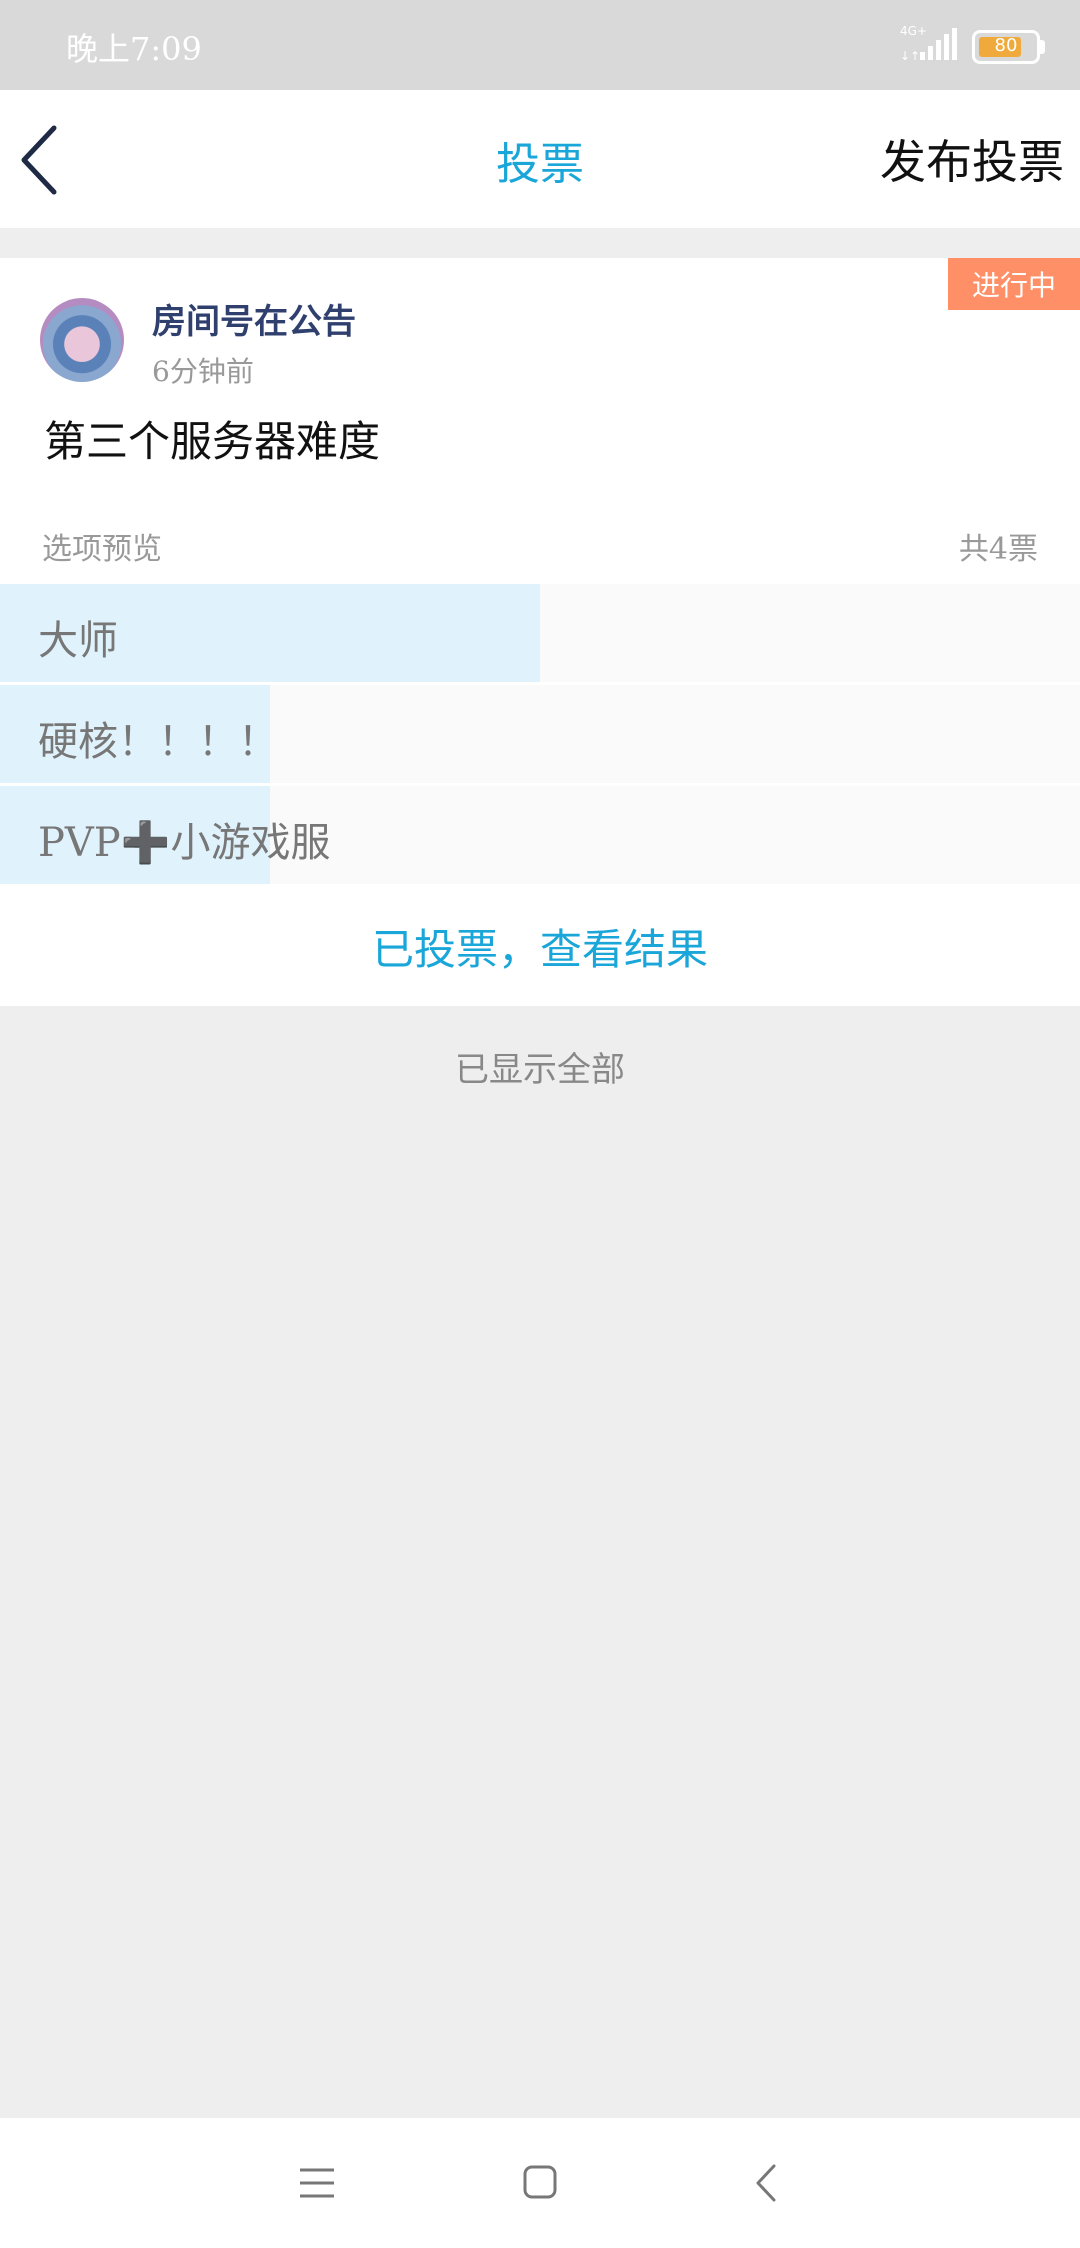 This screenshot has height=2248, width=1080. Describe the element at coordinates (972, 159) in the screenshot. I see `publish-poll-button: 发布投票` at that location.